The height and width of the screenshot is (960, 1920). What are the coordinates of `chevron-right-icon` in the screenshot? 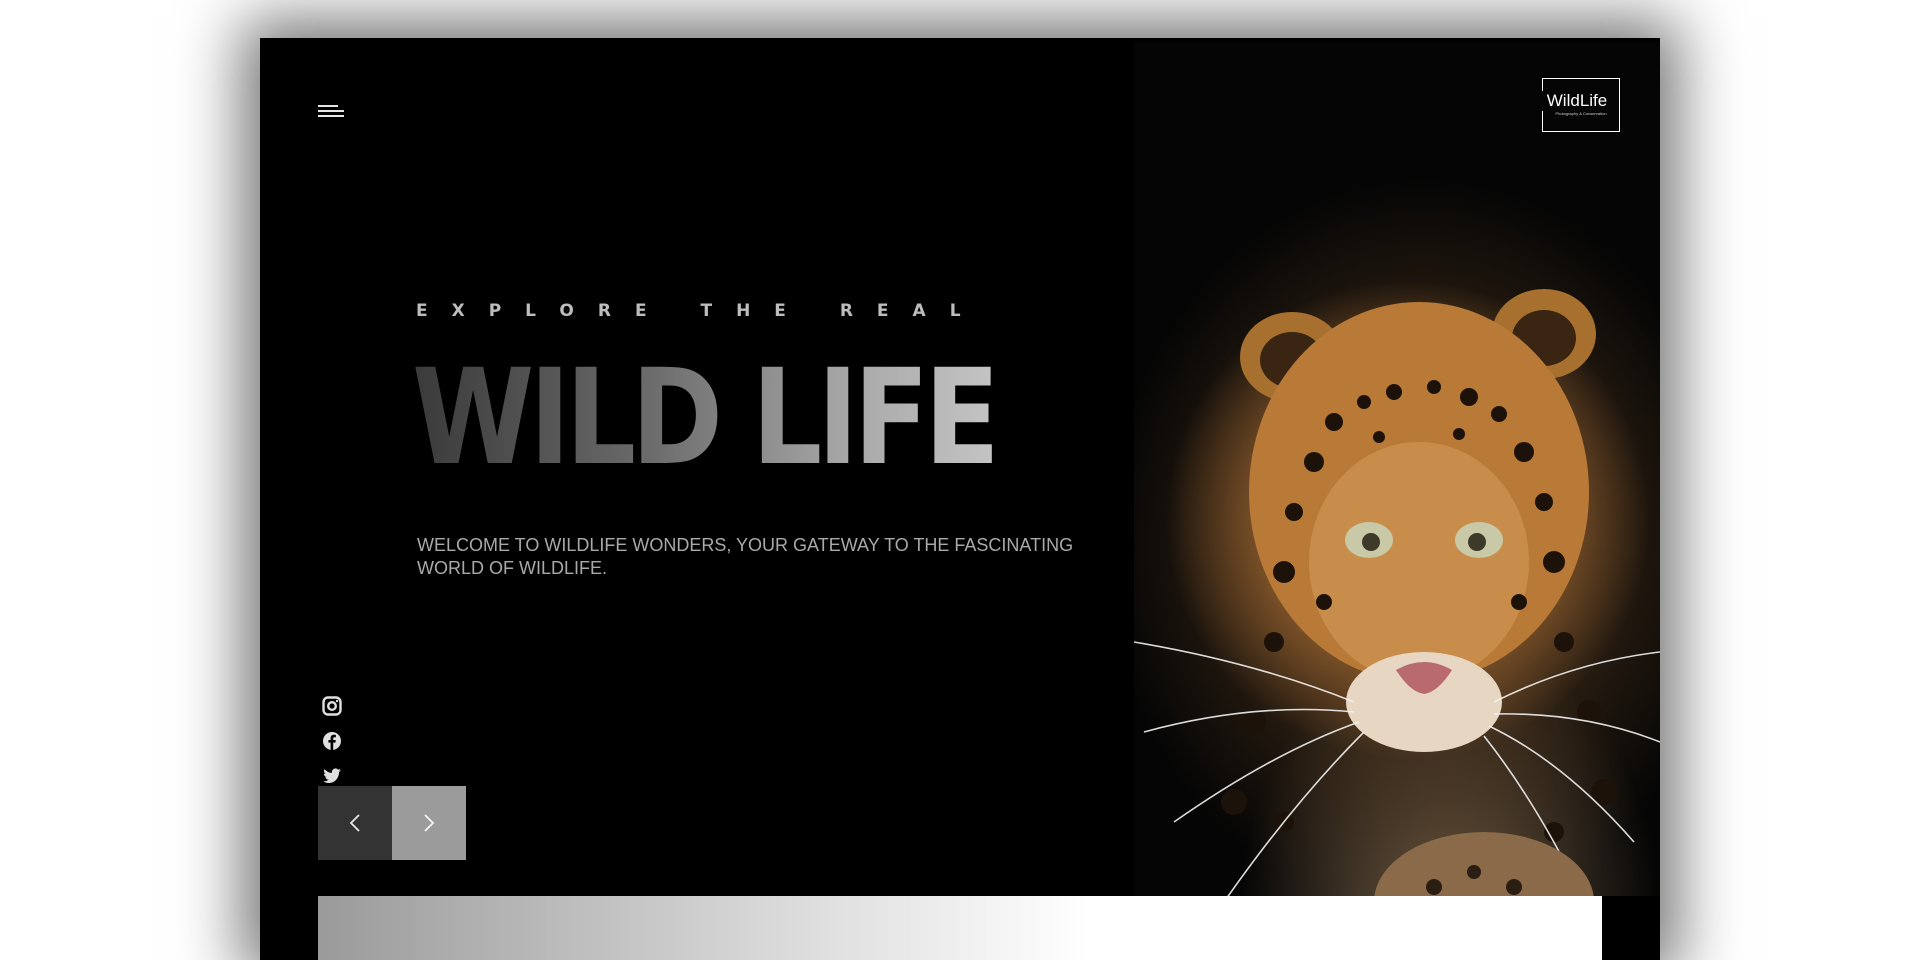 It's located at (429, 823).